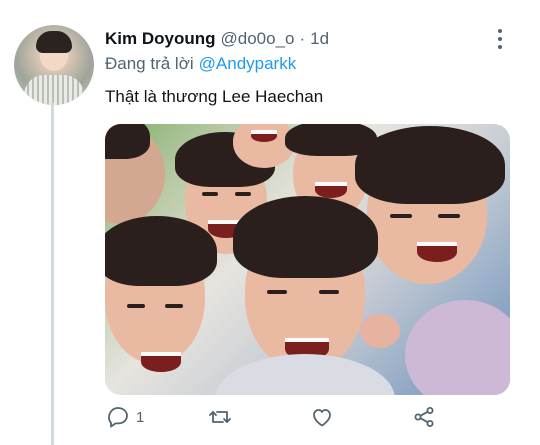  I want to click on retweet-icon, so click(220, 417).